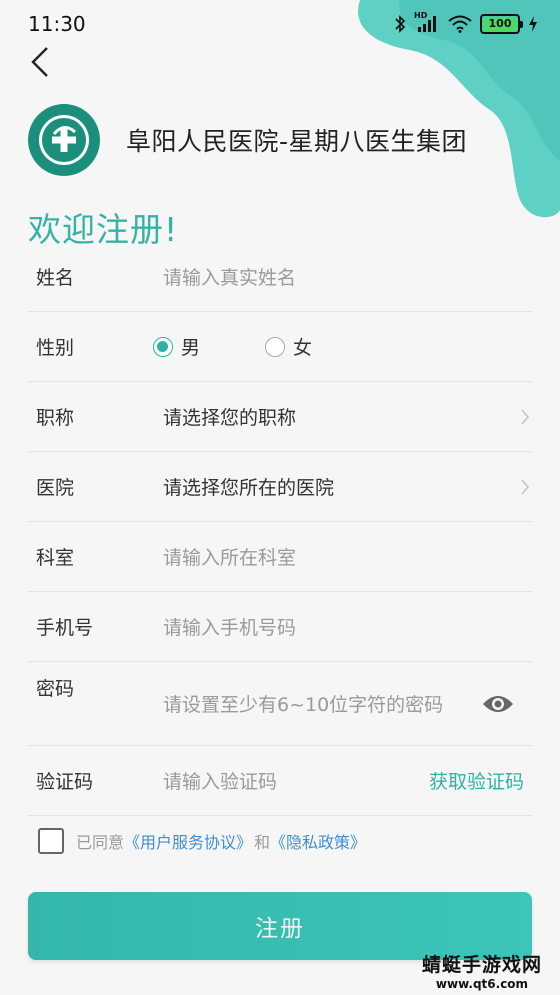  I want to click on phone-row: 手机号 请输入手机号码, so click(280, 627).